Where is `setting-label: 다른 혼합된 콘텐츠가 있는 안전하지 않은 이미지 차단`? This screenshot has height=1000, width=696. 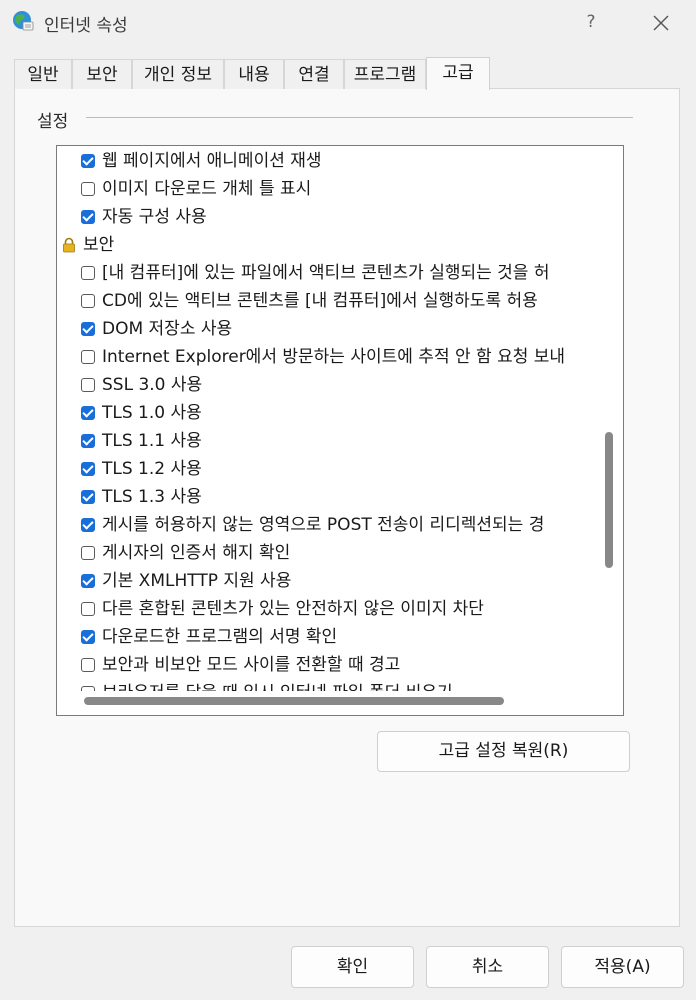 setting-label: 다른 혼합된 콘텐츠가 있는 안전하지 않은 이미지 차단 is located at coordinates (293, 609).